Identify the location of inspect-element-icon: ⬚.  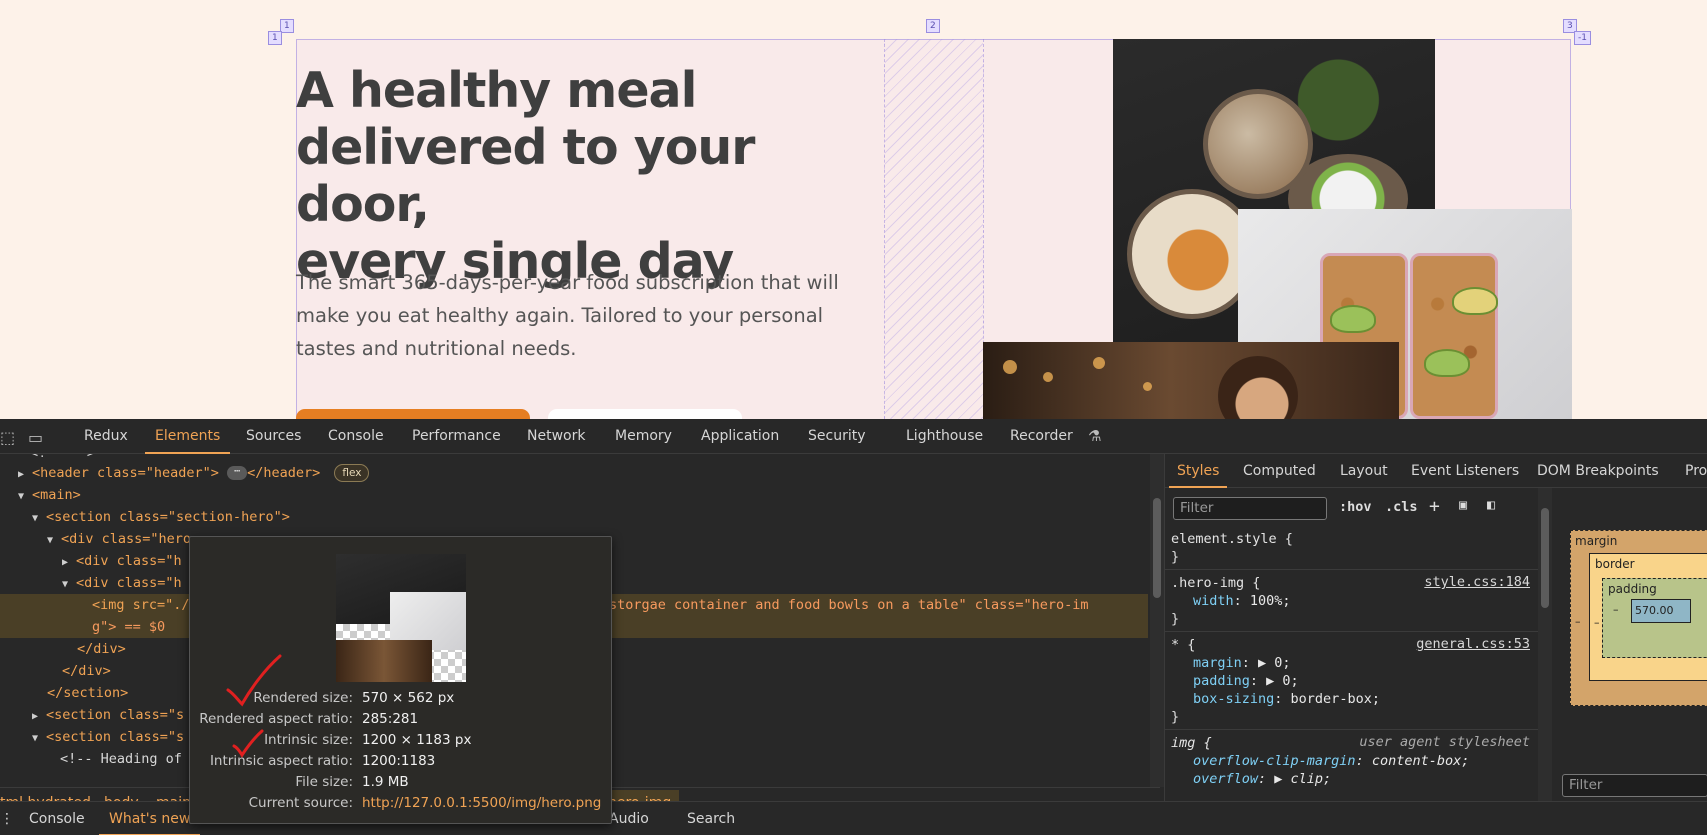
(7, 437).